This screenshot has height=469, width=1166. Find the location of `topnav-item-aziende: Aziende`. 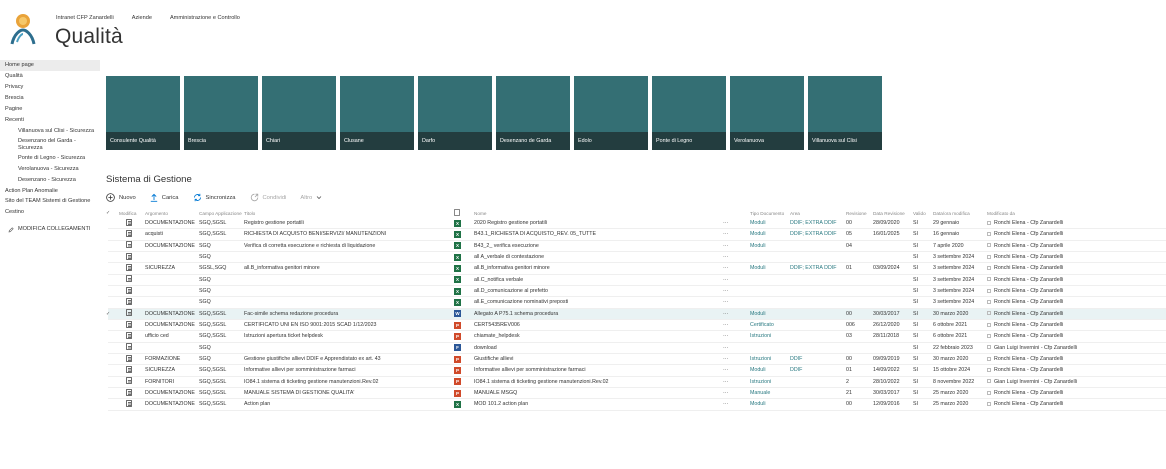

topnav-item-aziende: Aziende is located at coordinates (142, 18).